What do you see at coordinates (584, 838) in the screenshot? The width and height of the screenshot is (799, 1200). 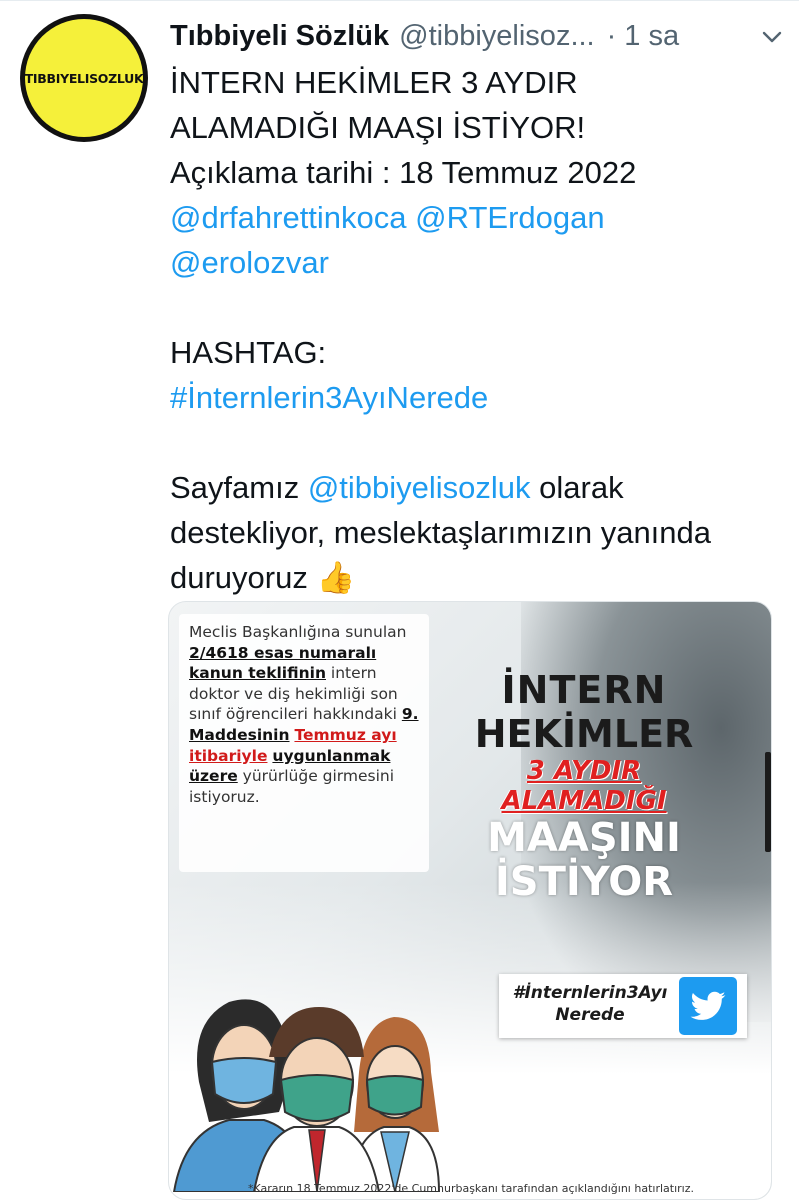 I see `headline-maasini: MAAŞINI` at bounding box center [584, 838].